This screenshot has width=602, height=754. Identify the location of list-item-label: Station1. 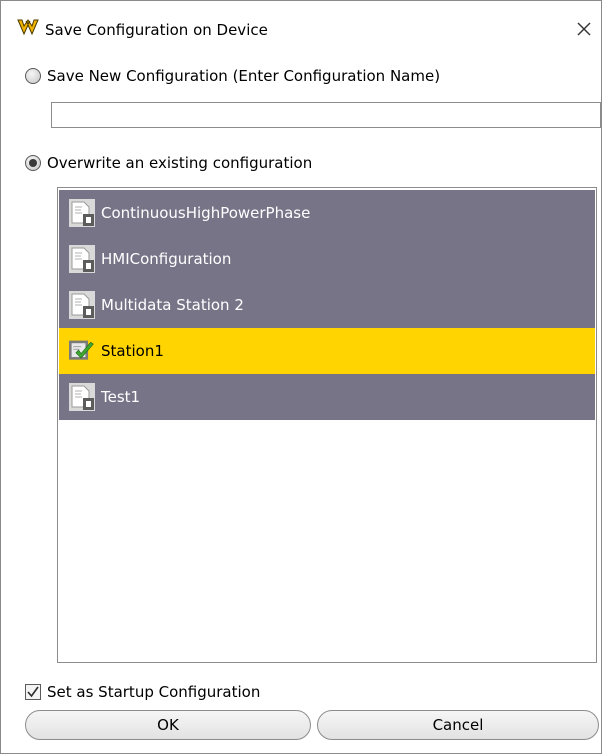
(132, 351).